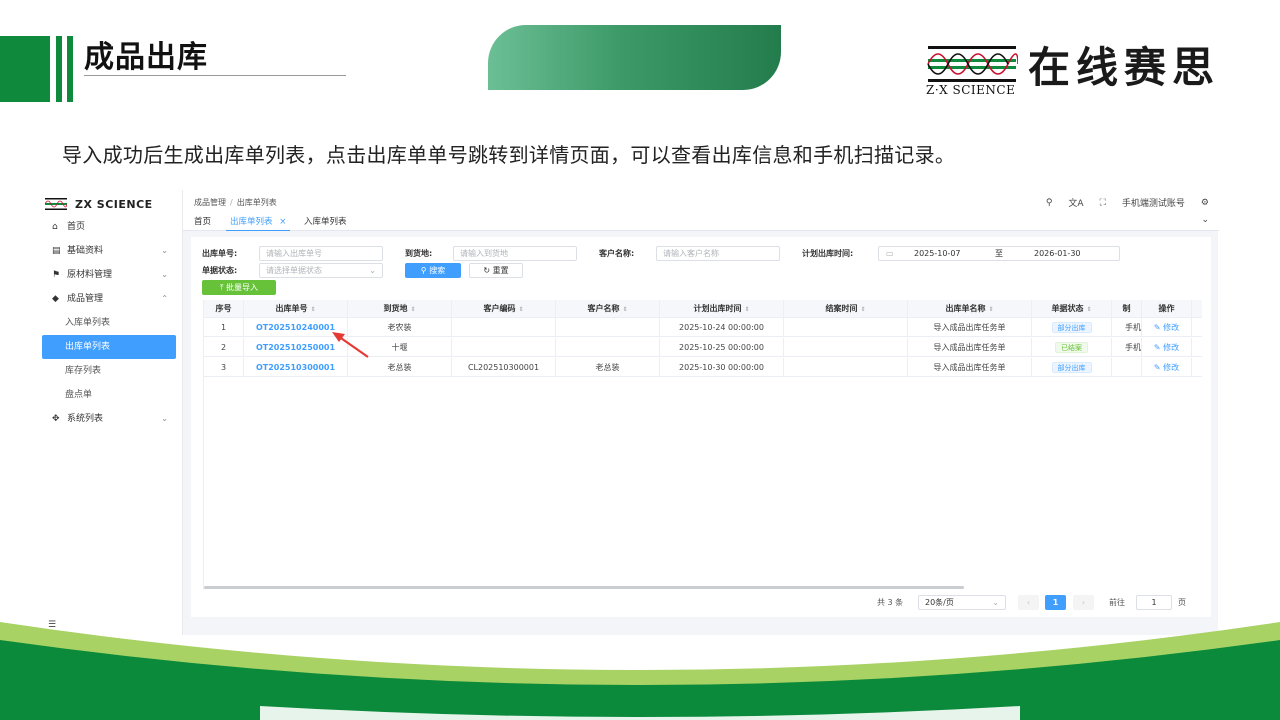 The height and width of the screenshot is (720, 1280). What do you see at coordinates (220, 270) in the screenshot?
I see `filter-label-status: 单据状态:` at bounding box center [220, 270].